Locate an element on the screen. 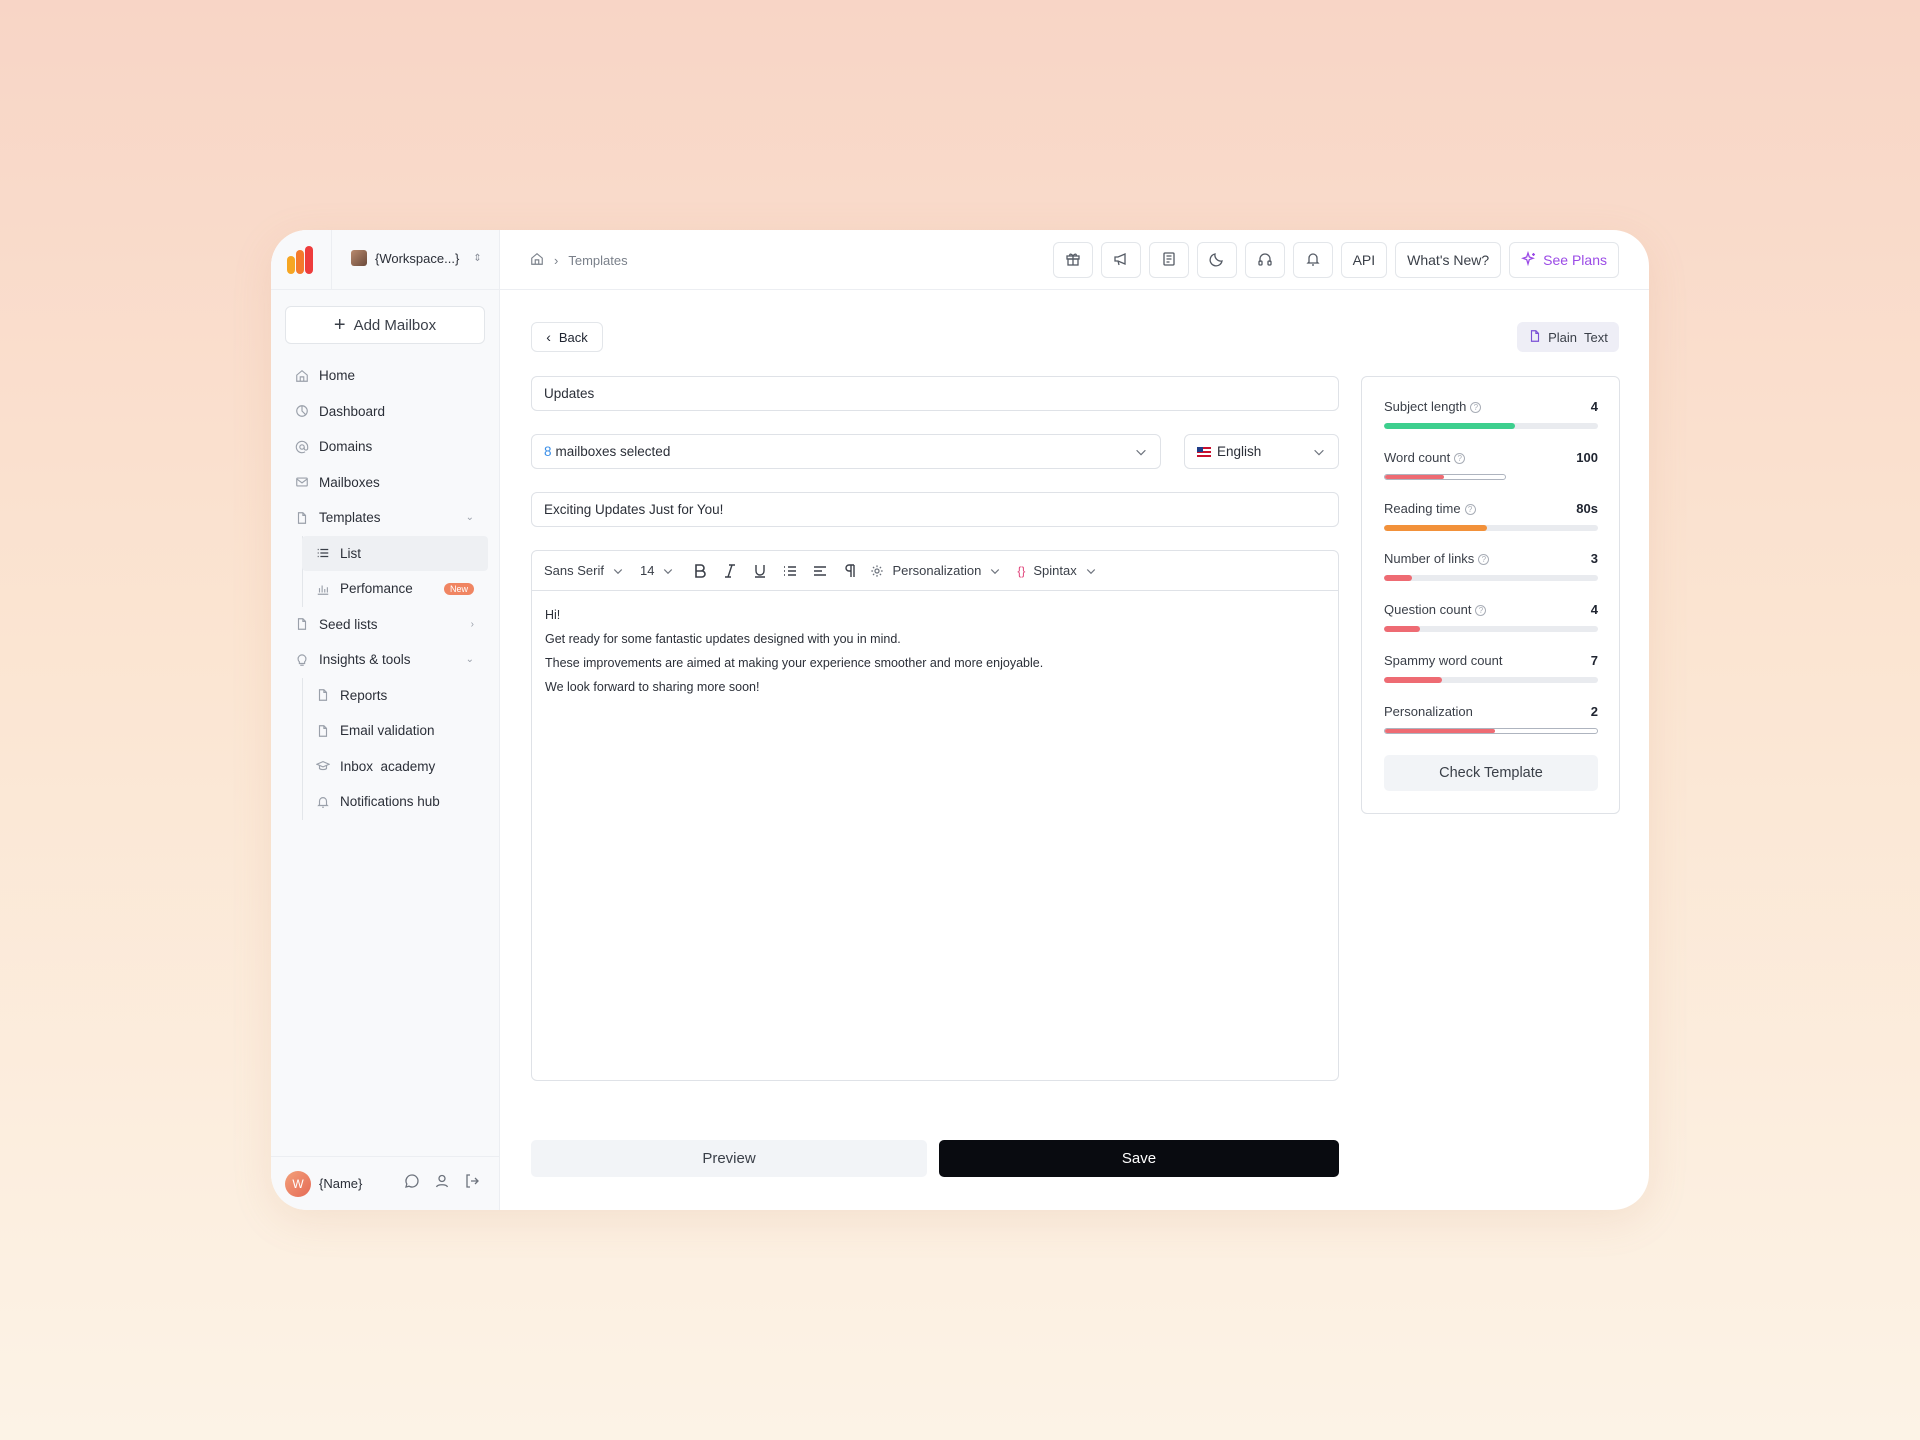  sidebar-item-mailboxes: Mailboxes is located at coordinates (385, 483).